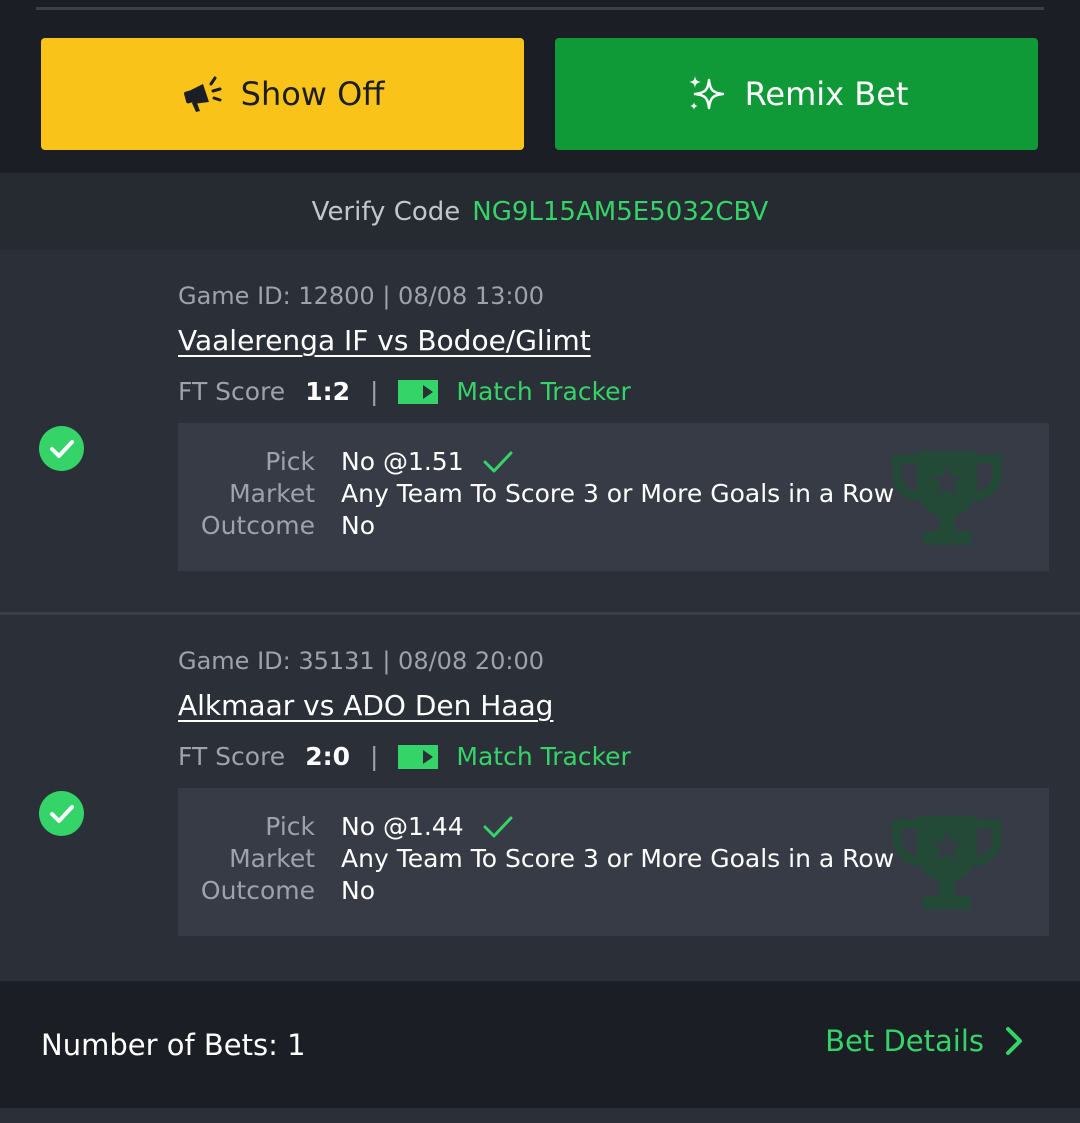 The width and height of the screenshot is (1080, 1123). What do you see at coordinates (327, 391) in the screenshot?
I see `ft-score-value: 1:2` at bounding box center [327, 391].